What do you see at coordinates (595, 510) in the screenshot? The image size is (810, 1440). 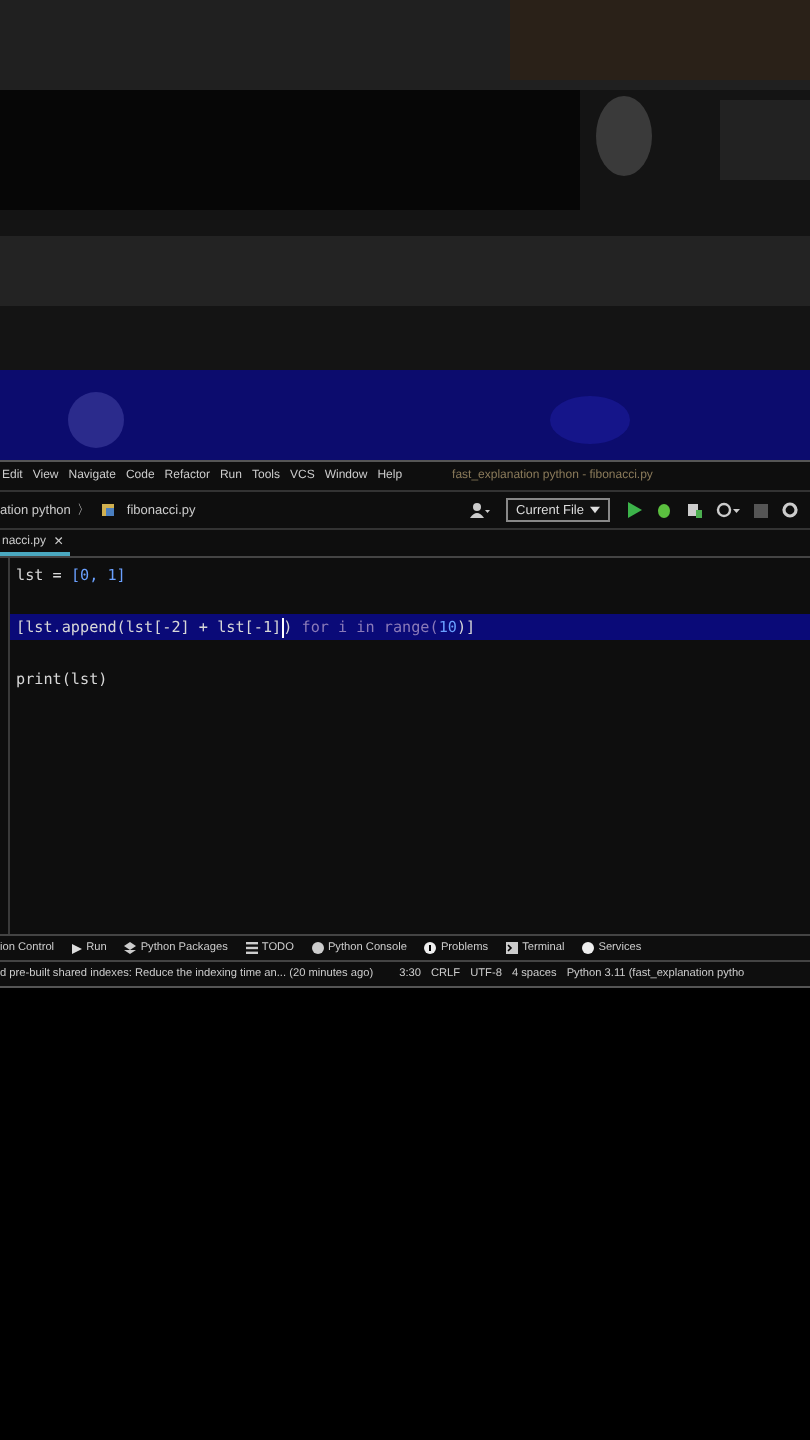 I see `caret-icon` at bounding box center [595, 510].